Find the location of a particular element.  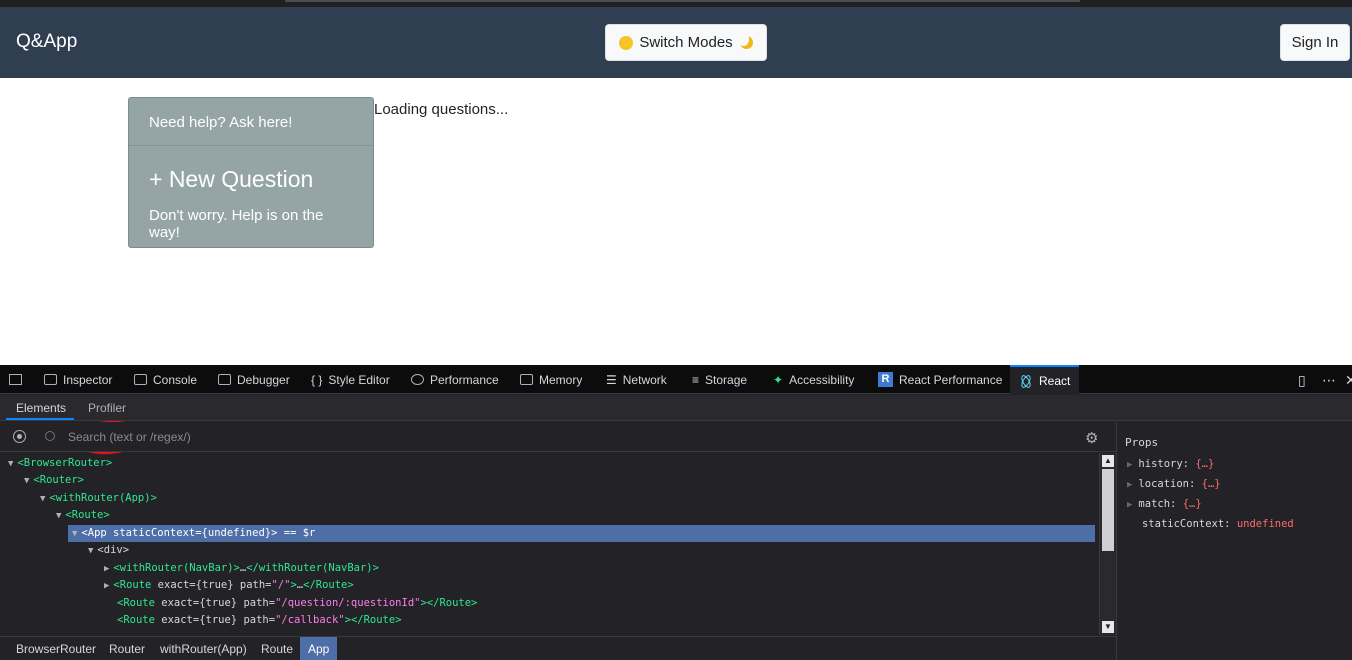

console-icon is located at coordinates (140, 379).